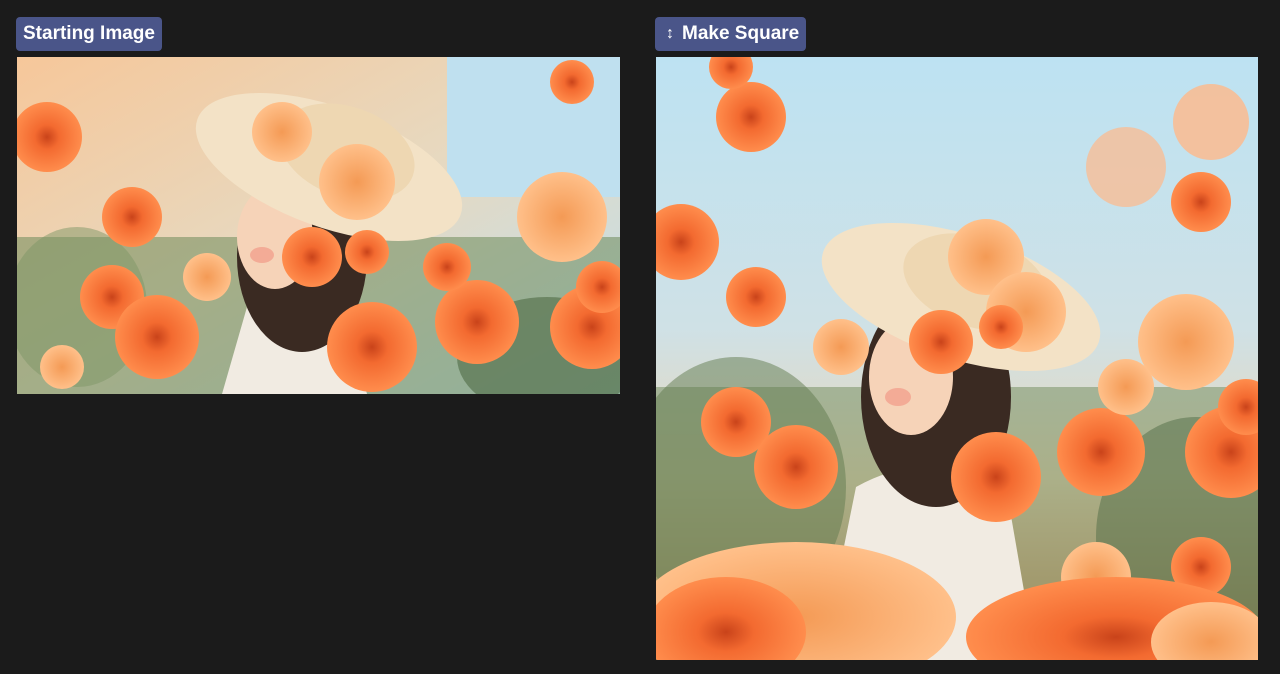  I want to click on vertical-resize-icon: ↕, so click(670, 33).